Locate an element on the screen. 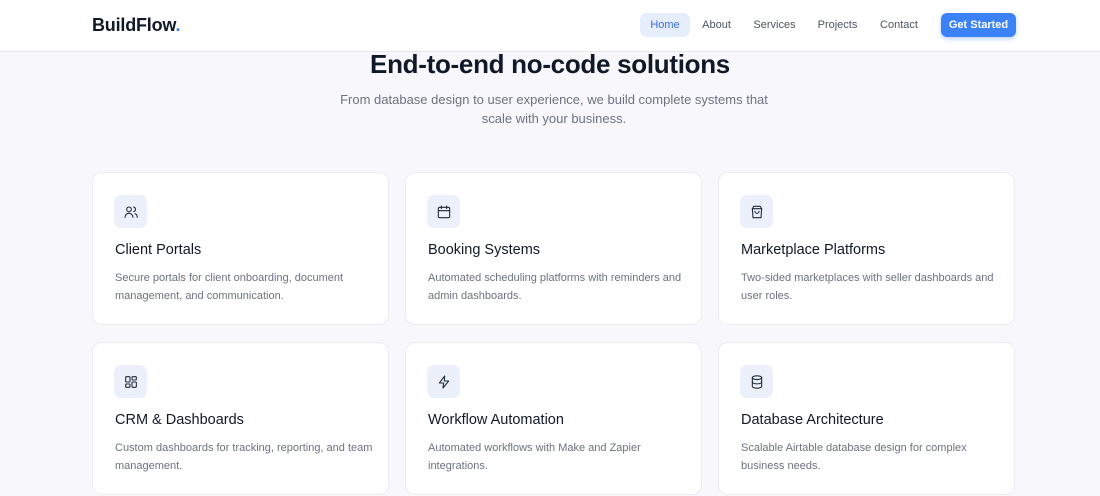  nav-link-home: Home is located at coordinates (665, 25).